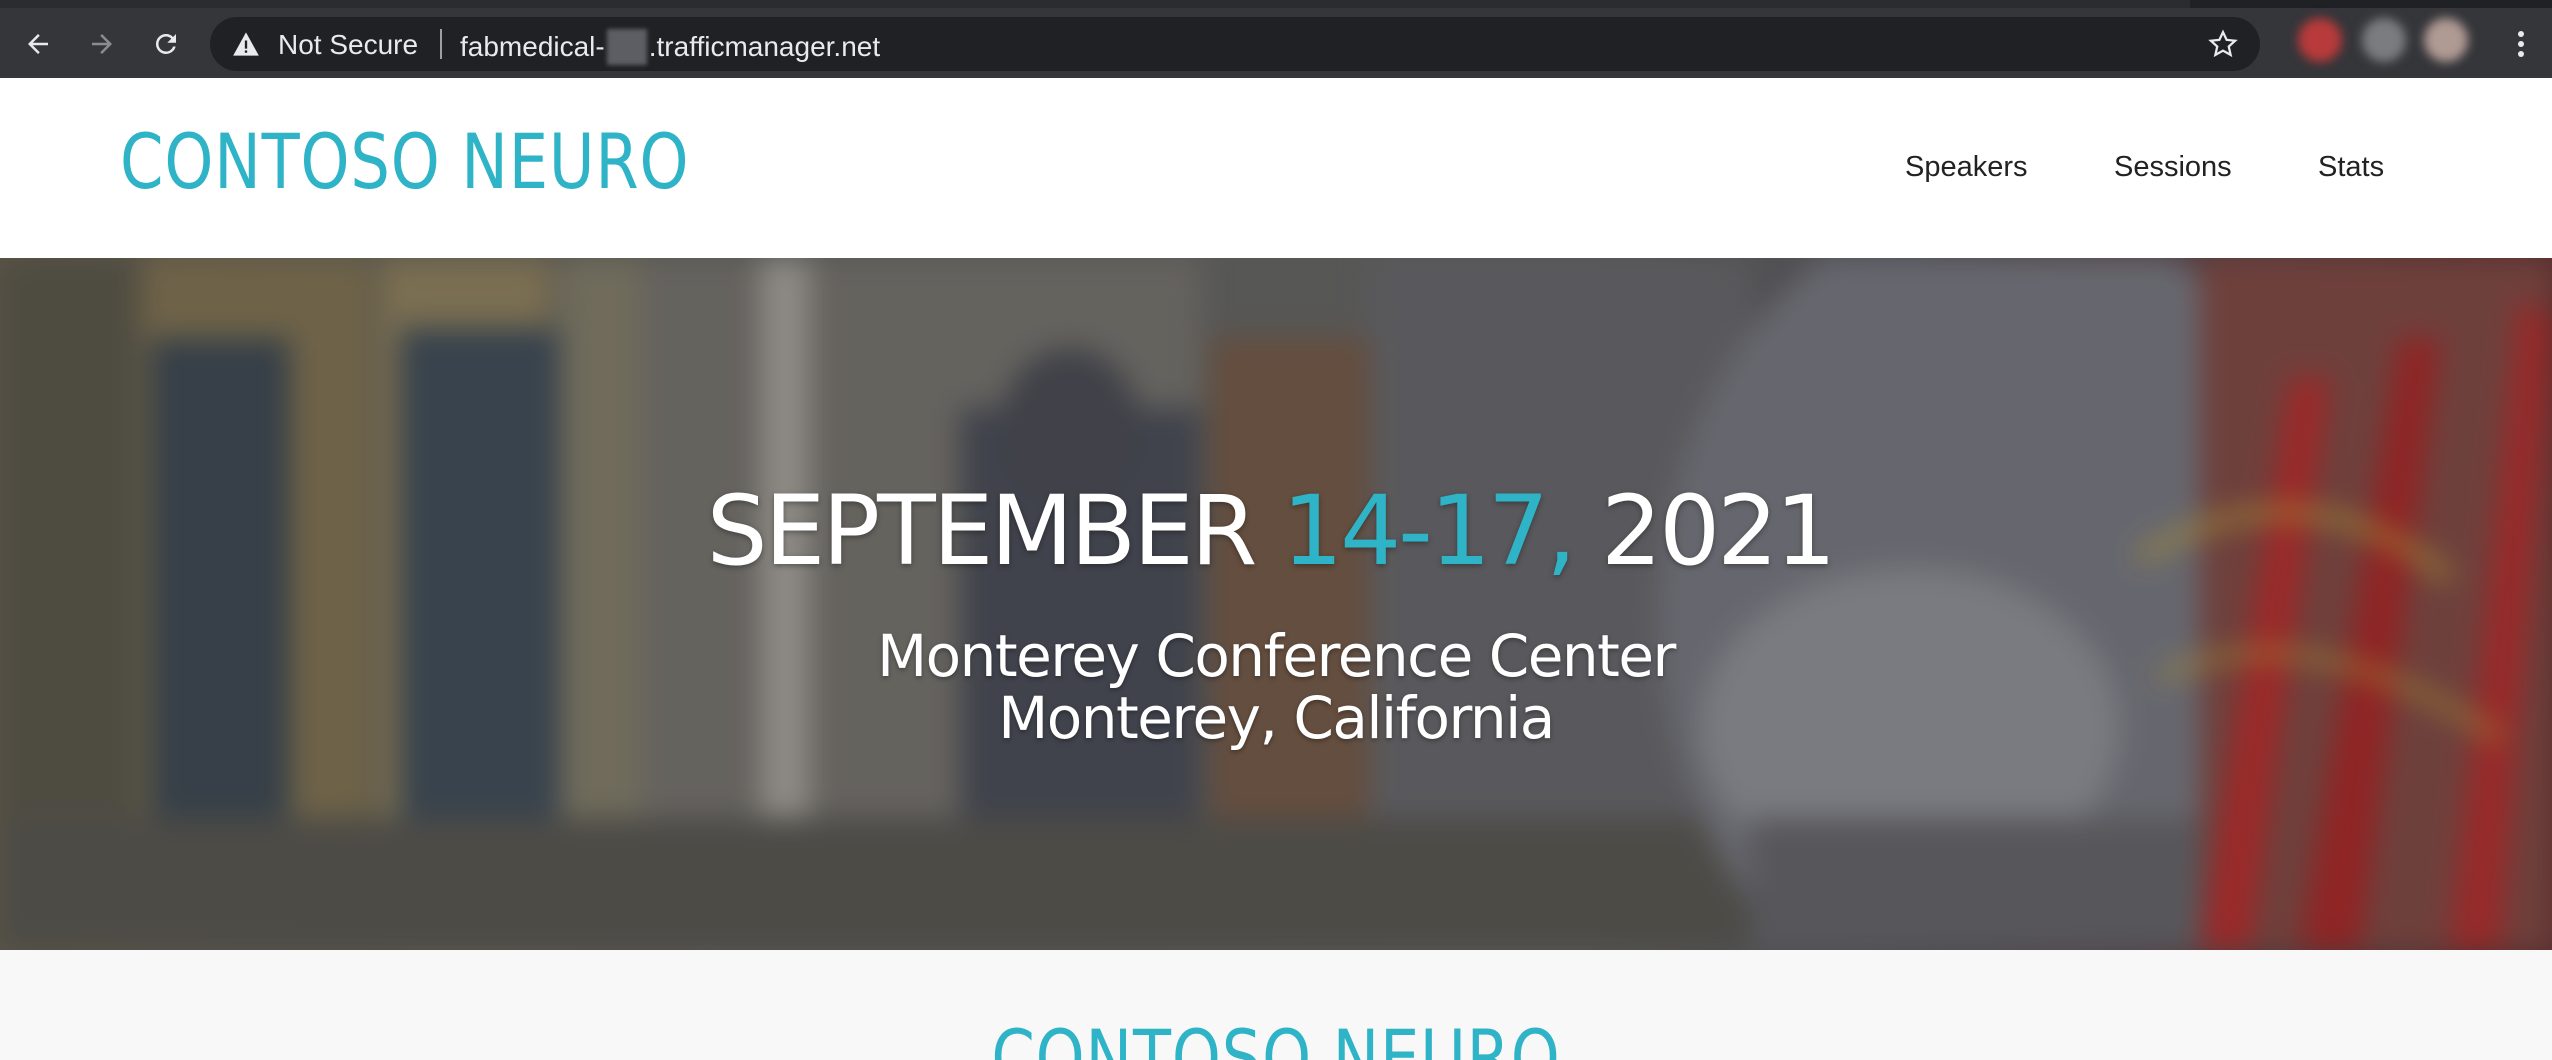  Describe the element at coordinates (404, 162) in the screenshot. I see `site-logo: CONTOSO NEURO` at that location.